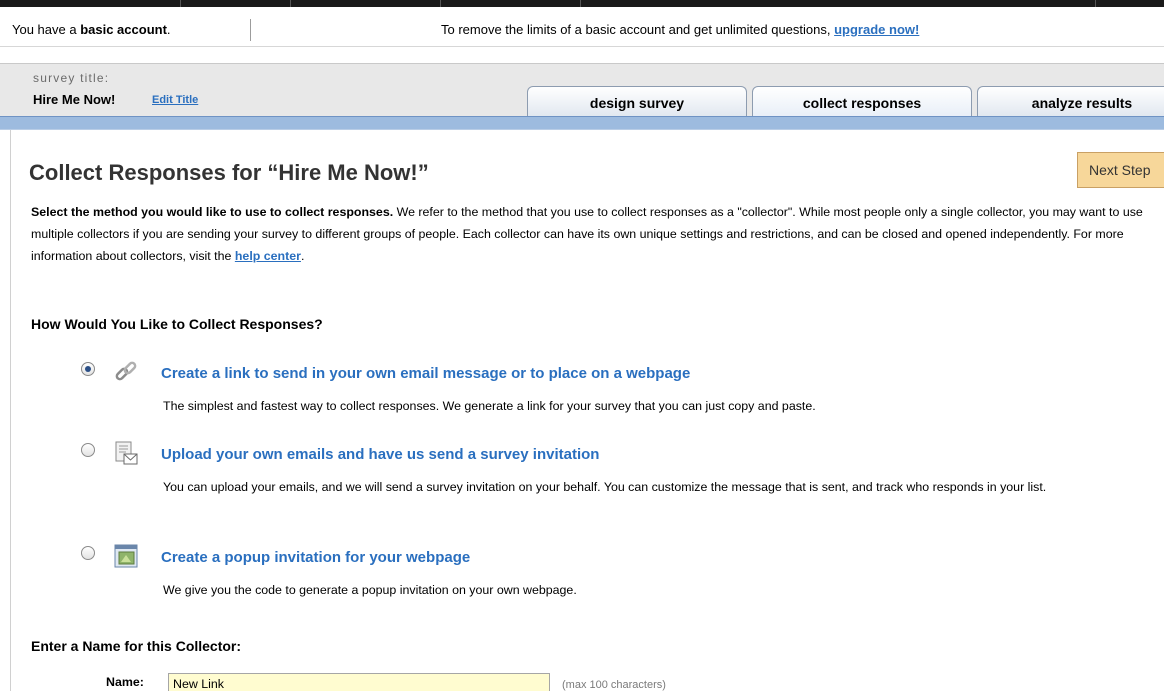 The image size is (1164, 691). I want to click on method-email-radio, so click(88, 450).